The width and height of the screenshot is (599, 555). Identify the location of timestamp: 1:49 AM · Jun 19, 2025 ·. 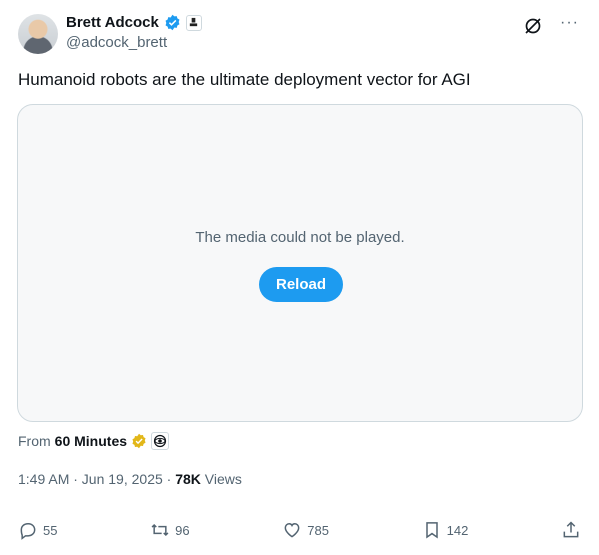
(96, 479).